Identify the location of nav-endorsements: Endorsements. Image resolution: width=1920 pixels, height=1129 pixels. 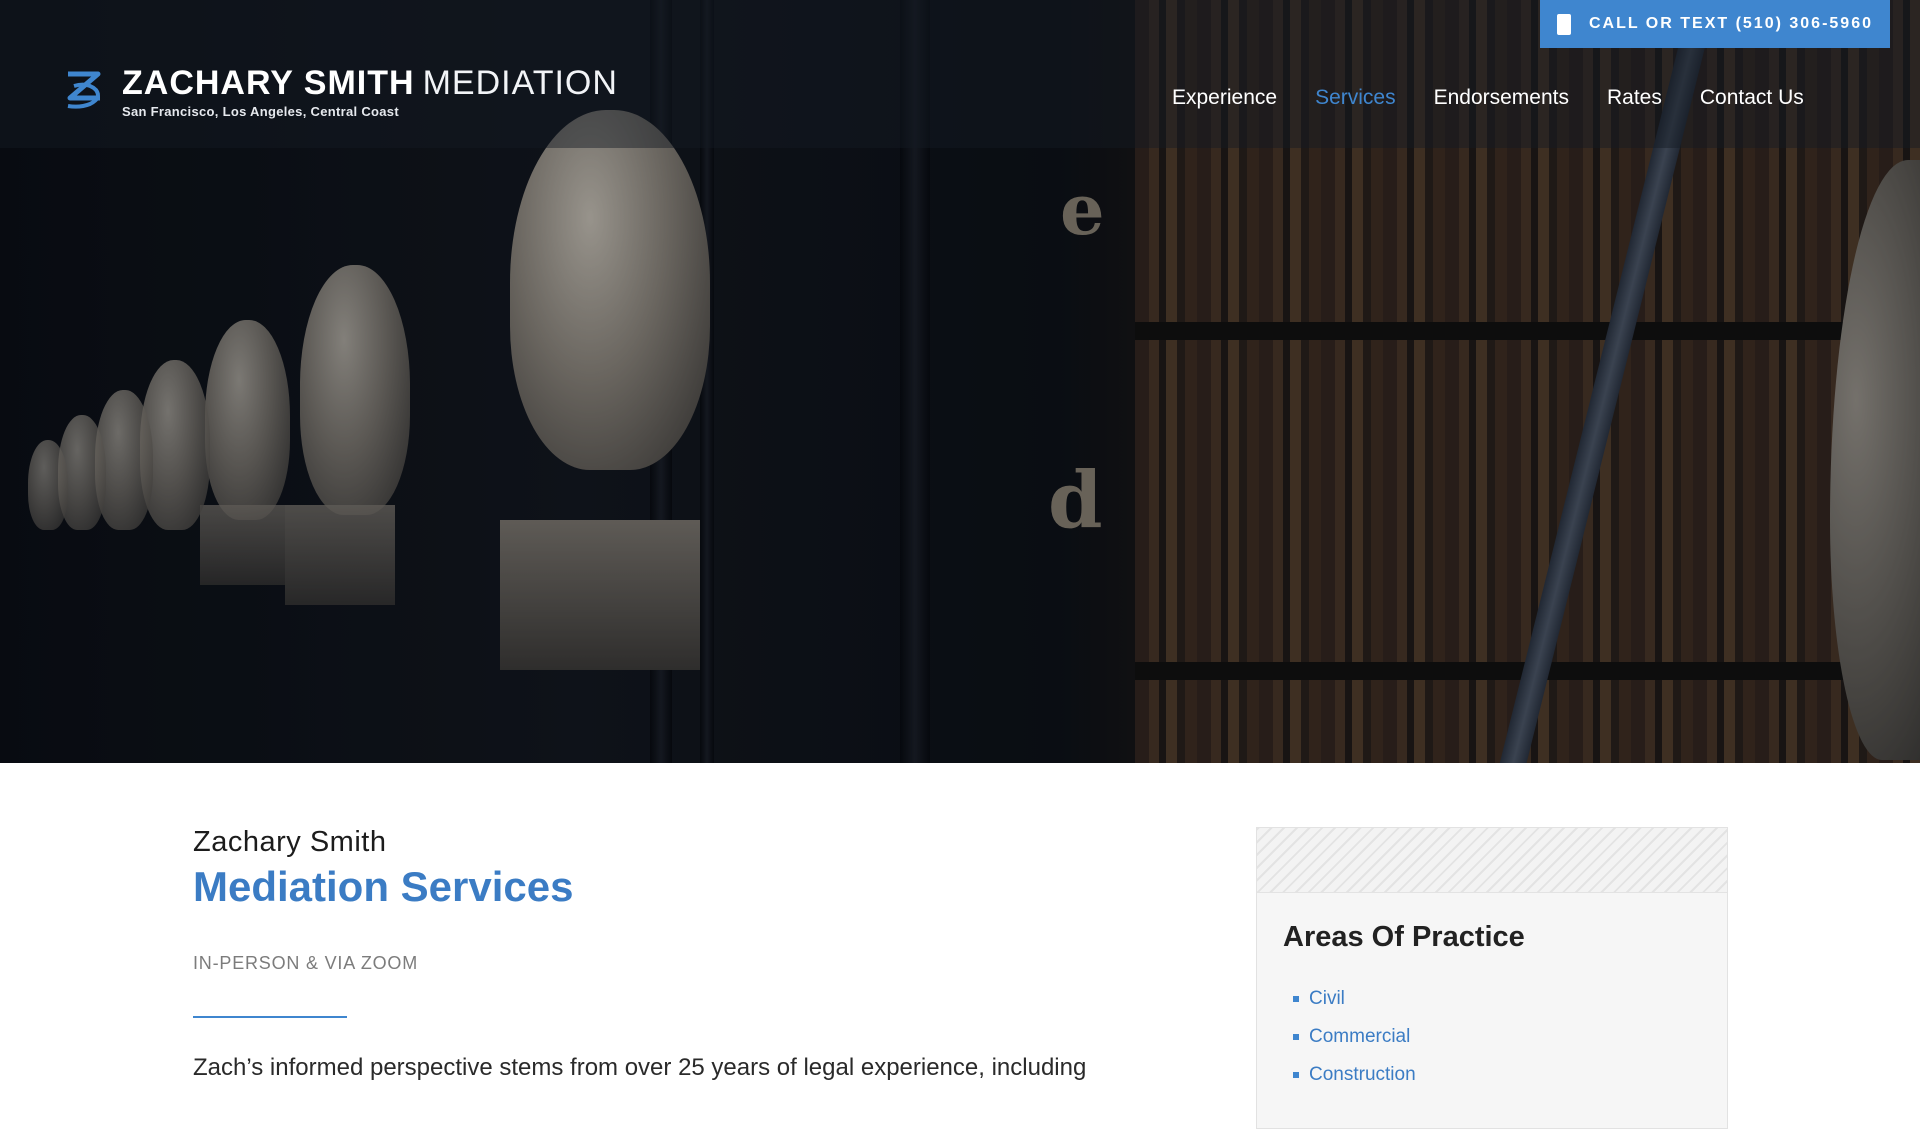
(1501, 98).